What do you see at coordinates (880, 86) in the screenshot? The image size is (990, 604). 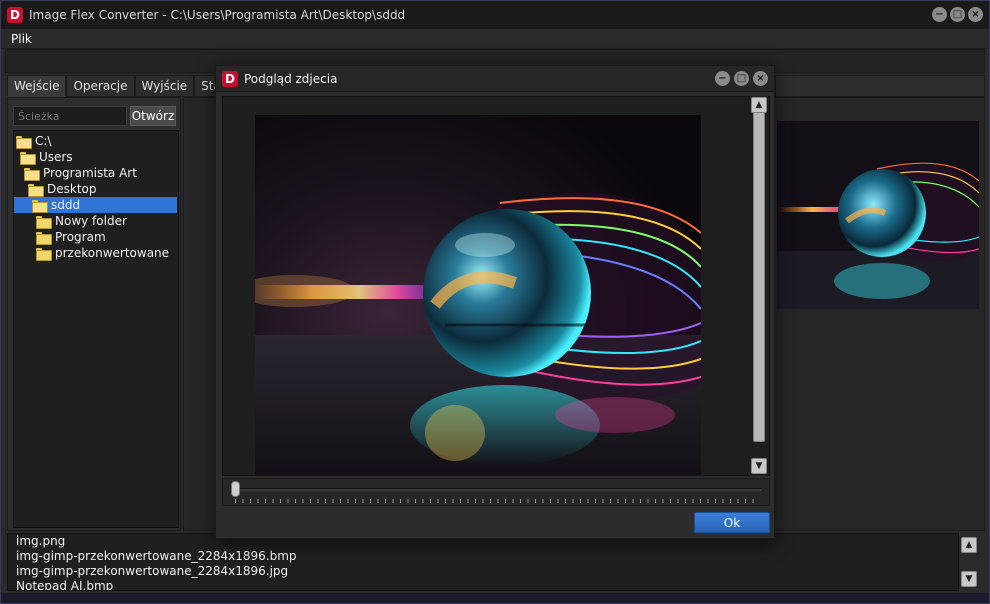 I see `preview-header` at bounding box center [880, 86].